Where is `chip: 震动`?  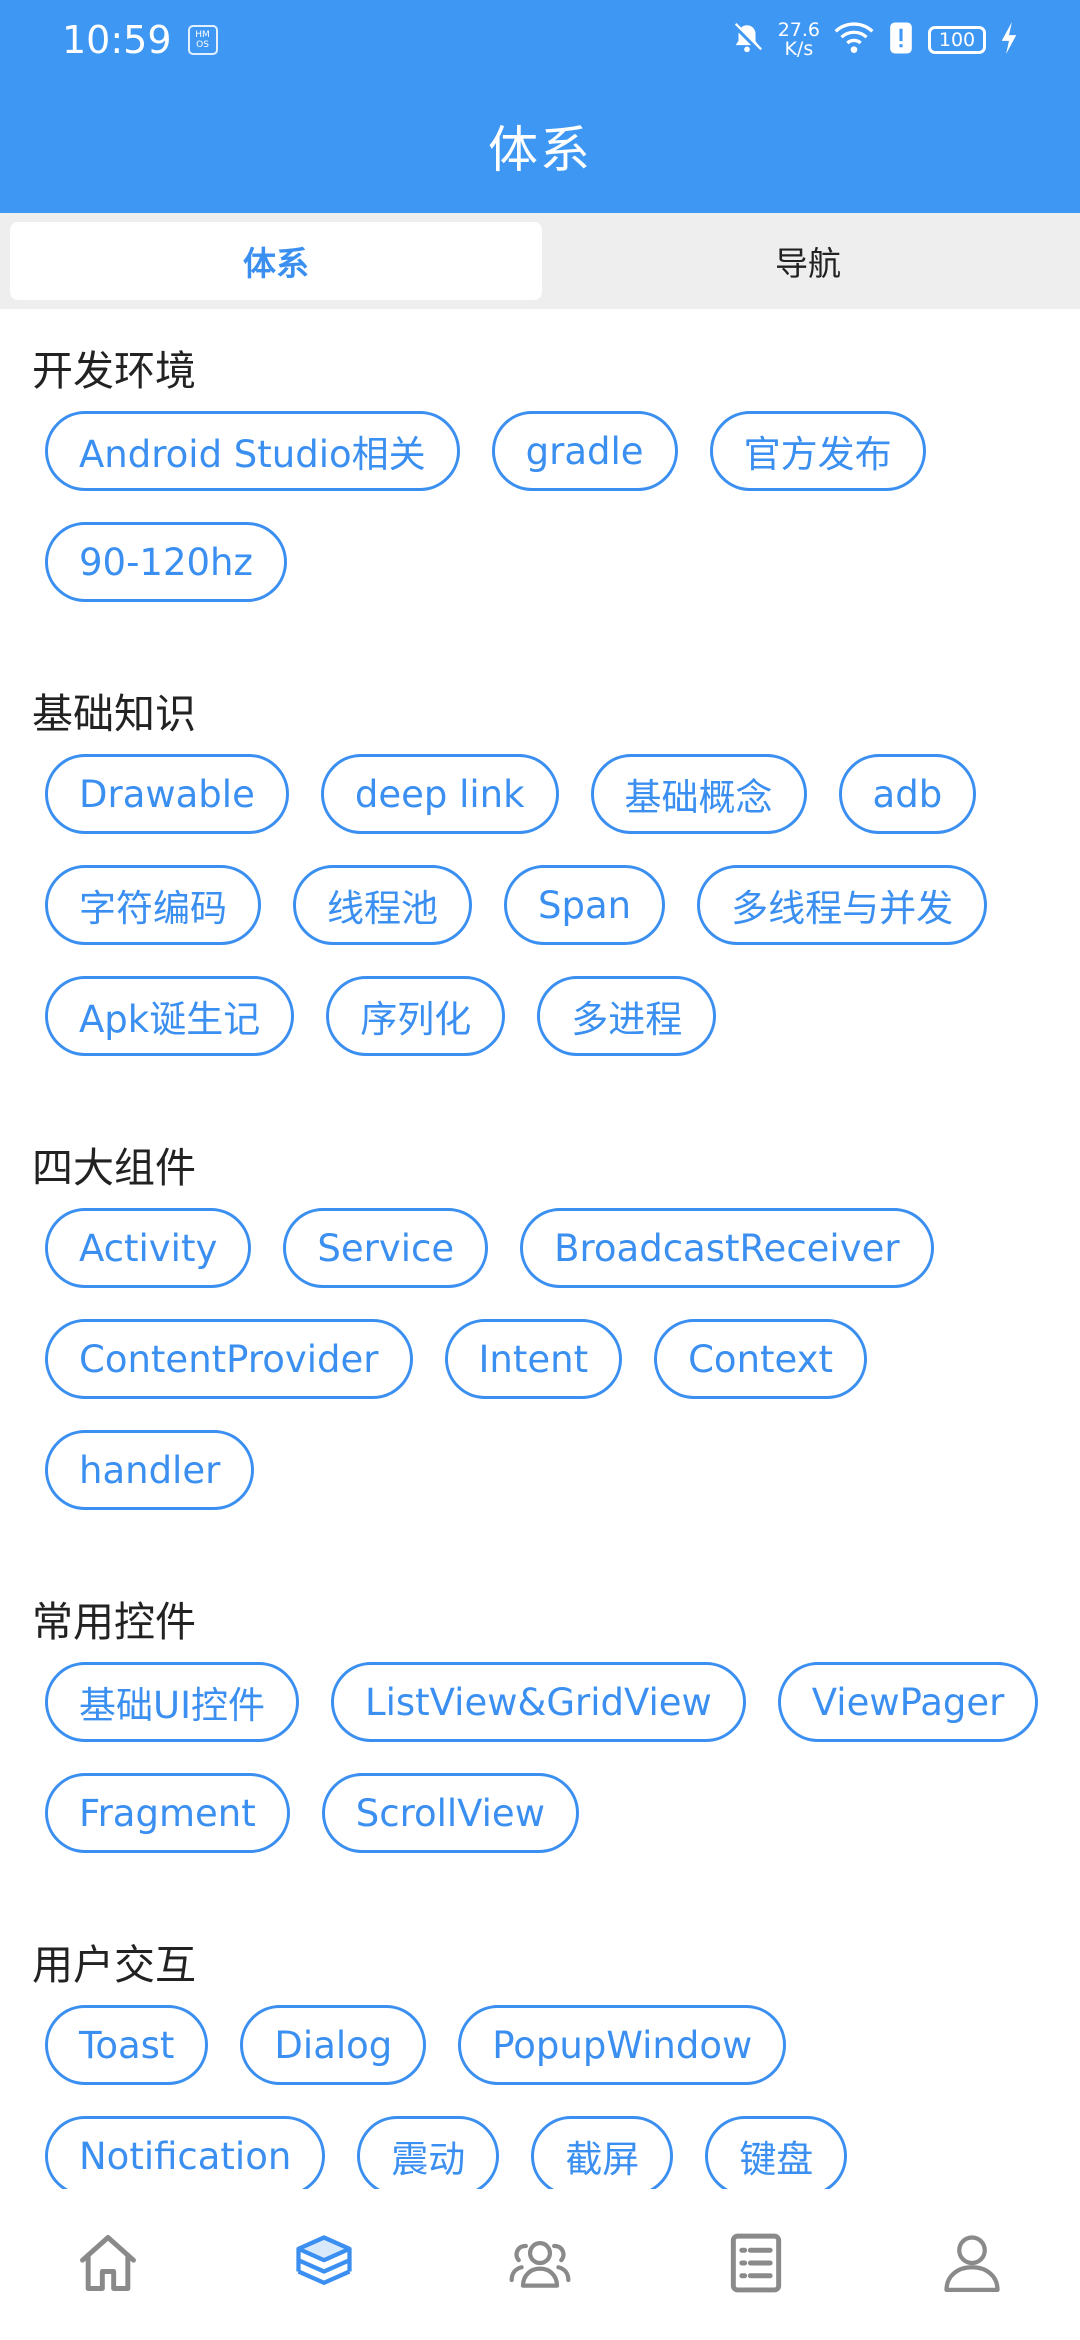 chip: 震动 is located at coordinates (428, 2152).